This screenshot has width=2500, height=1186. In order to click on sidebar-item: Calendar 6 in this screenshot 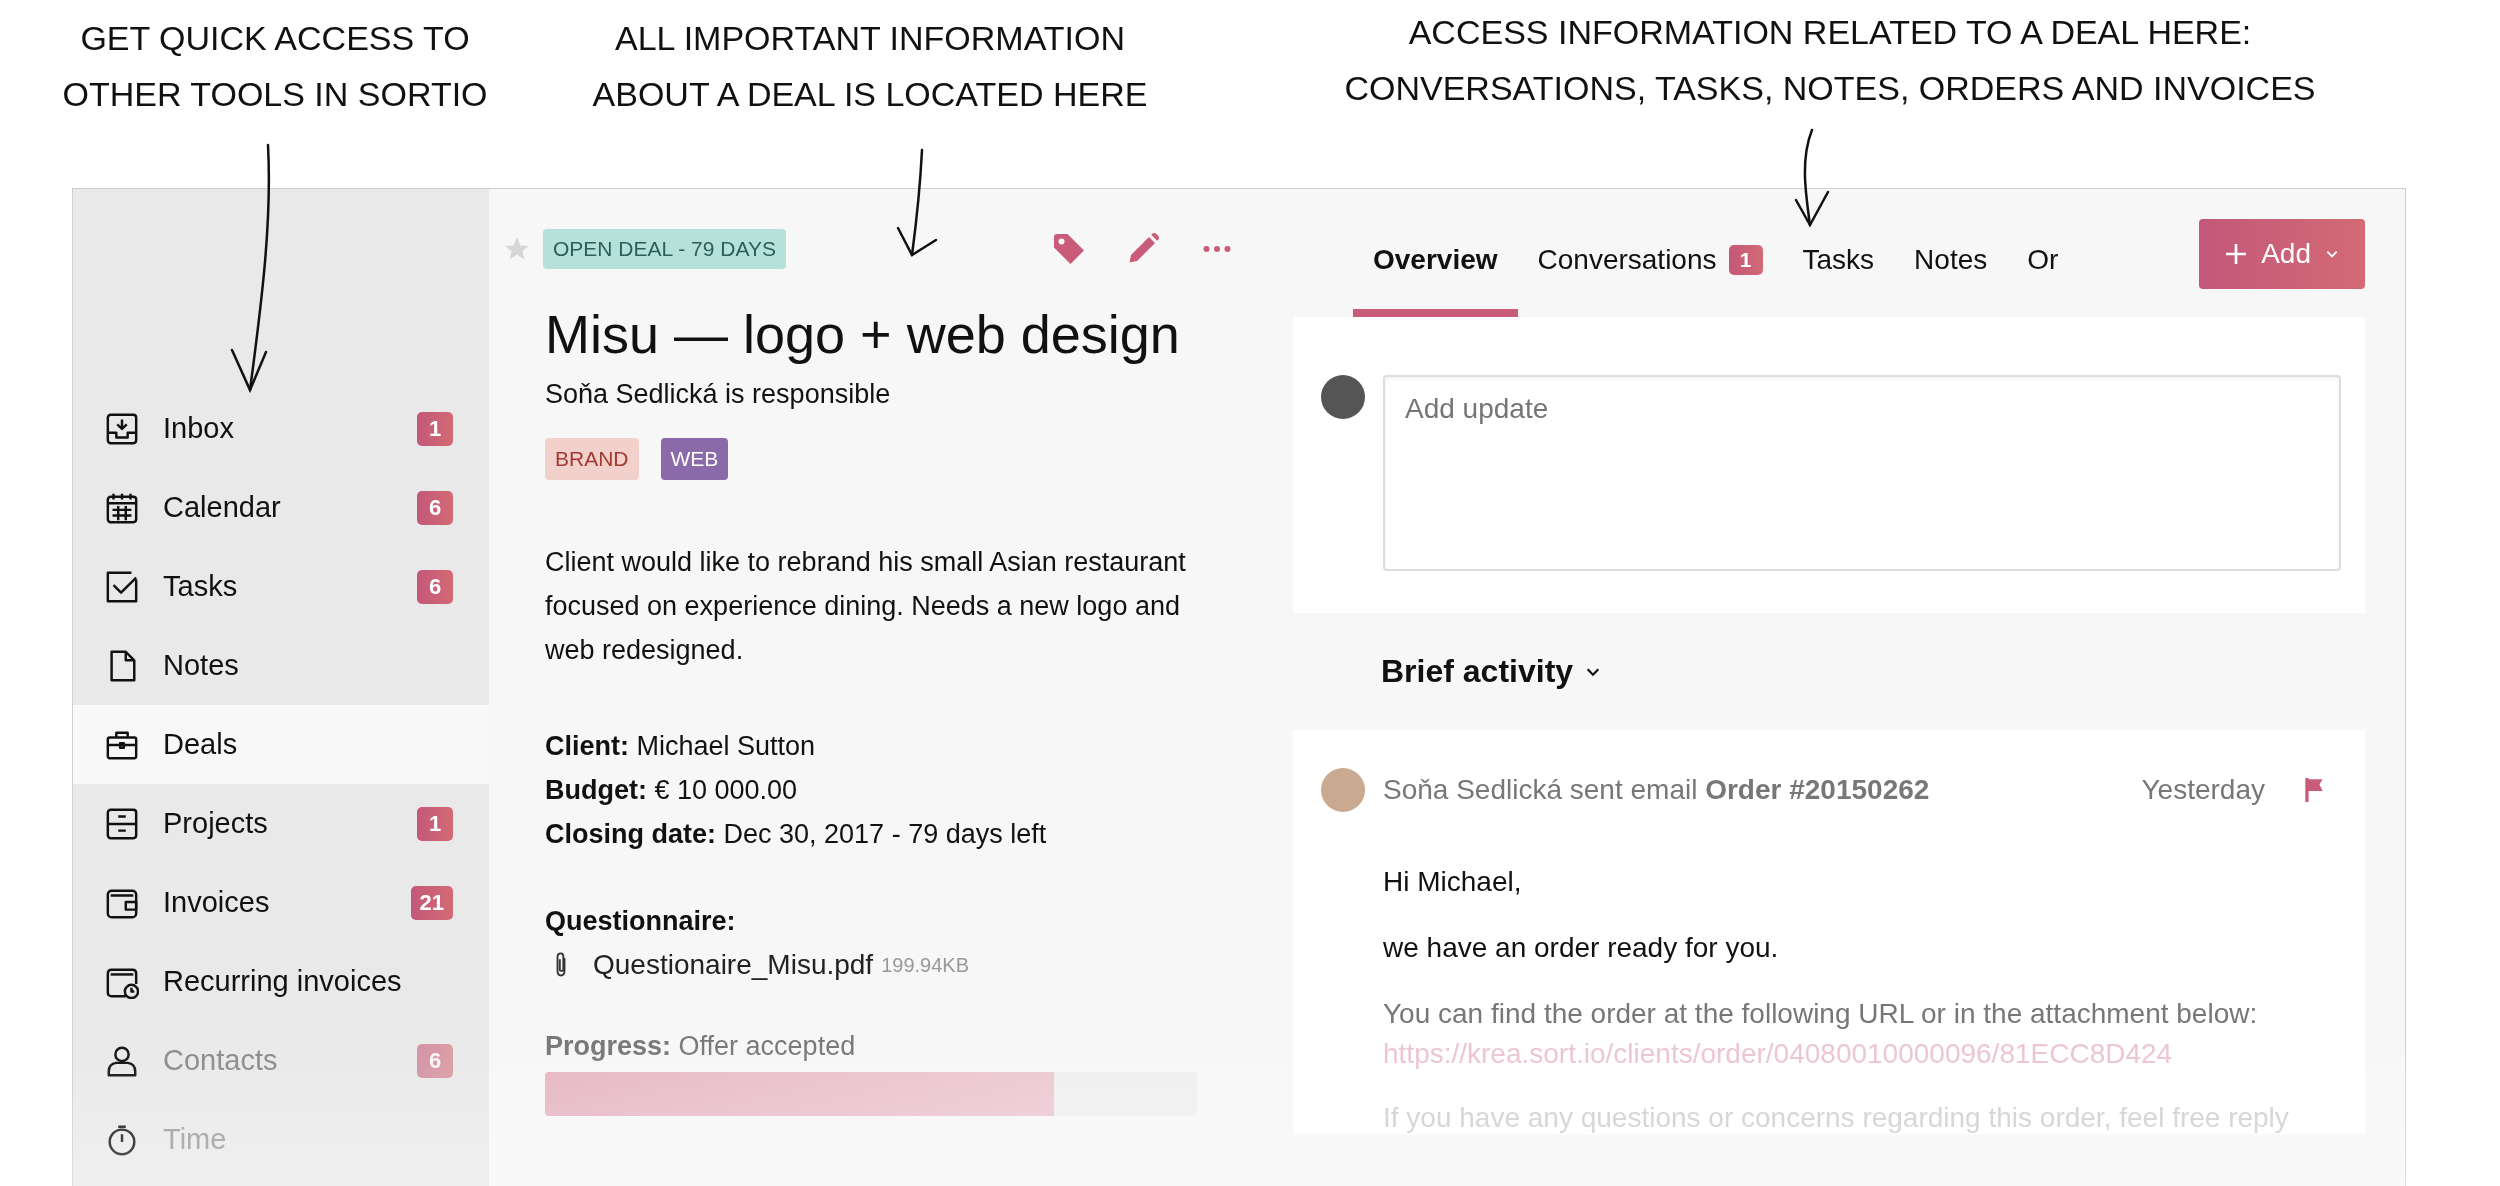, I will do `click(281, 507)`.